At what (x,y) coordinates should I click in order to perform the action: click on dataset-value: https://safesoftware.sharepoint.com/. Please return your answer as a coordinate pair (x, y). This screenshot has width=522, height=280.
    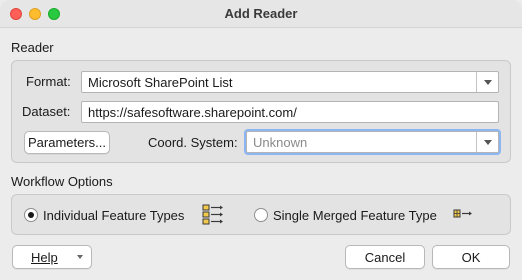
    Looking at the image, I should click on (192, 112).